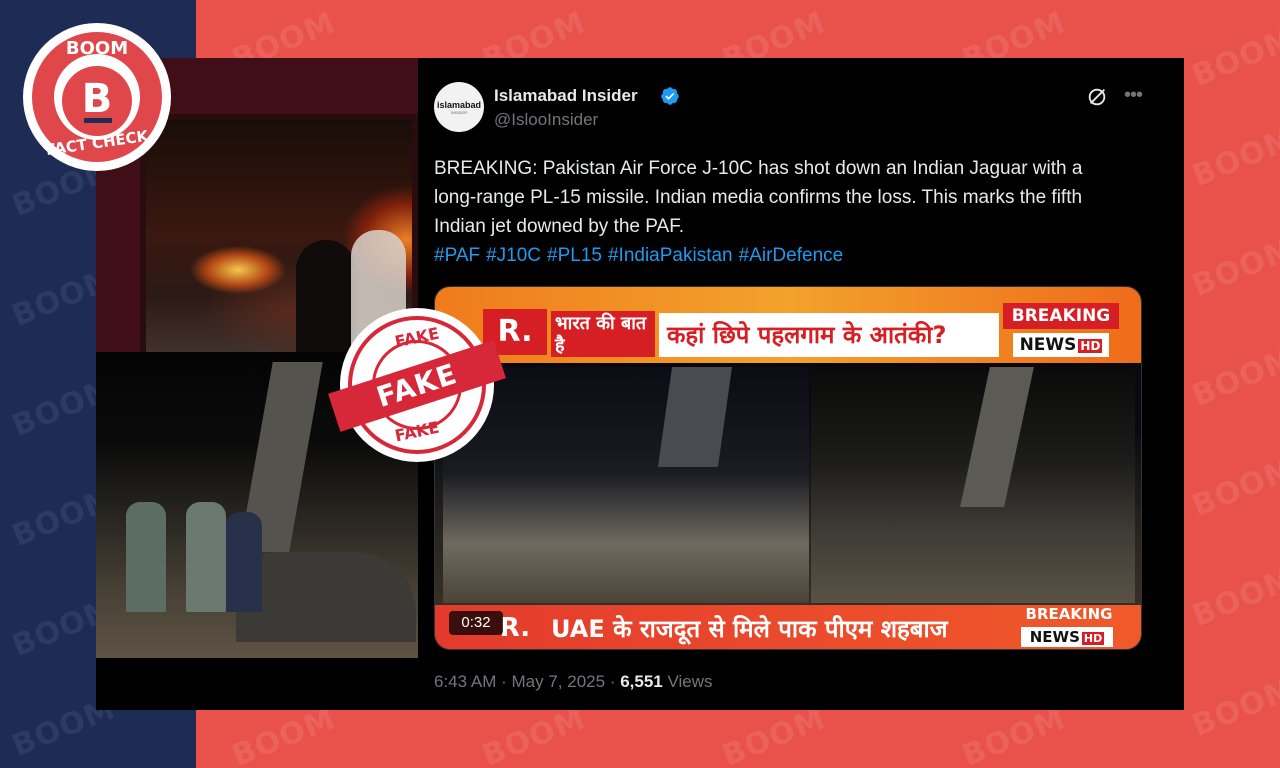  I want to click on views-label: Views, so click(690, 681).